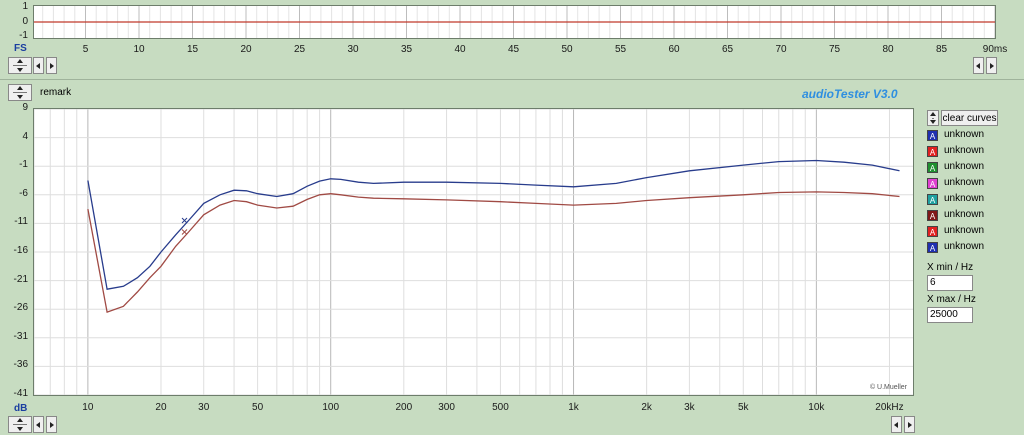 This screenshot has width=1024, height=435. I want to click on time-x-tick: 35, so click(406, 49).